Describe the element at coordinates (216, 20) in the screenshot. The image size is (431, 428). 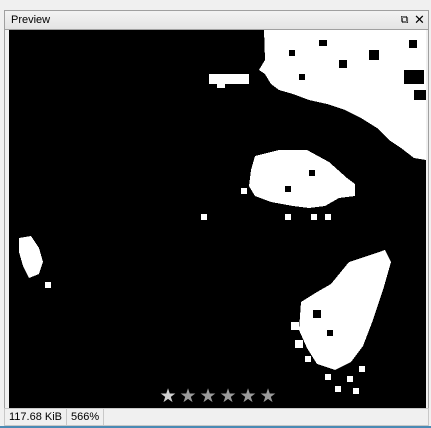
I see `panel-titlebar: Preview ⧉ ✕` at that location.